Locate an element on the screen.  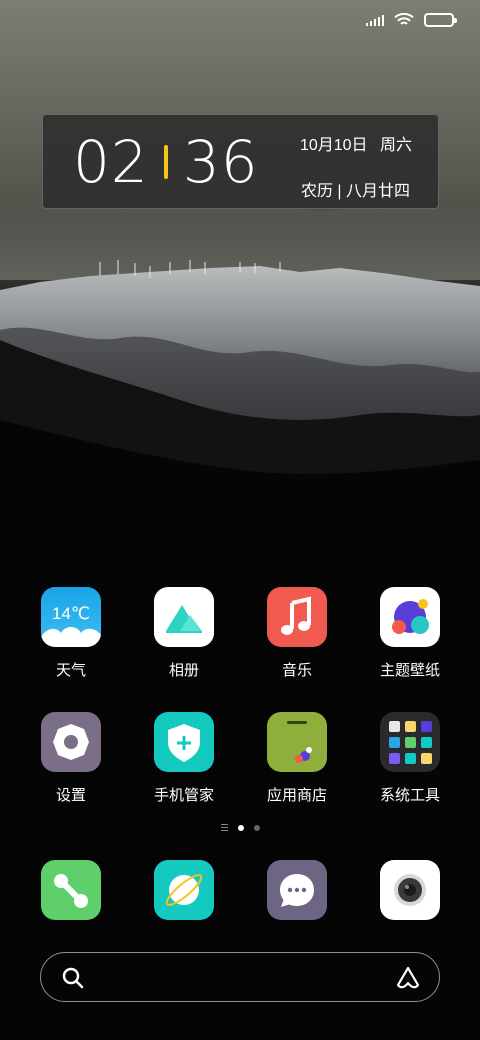
clock-separator is located at coordinates (165, 162).